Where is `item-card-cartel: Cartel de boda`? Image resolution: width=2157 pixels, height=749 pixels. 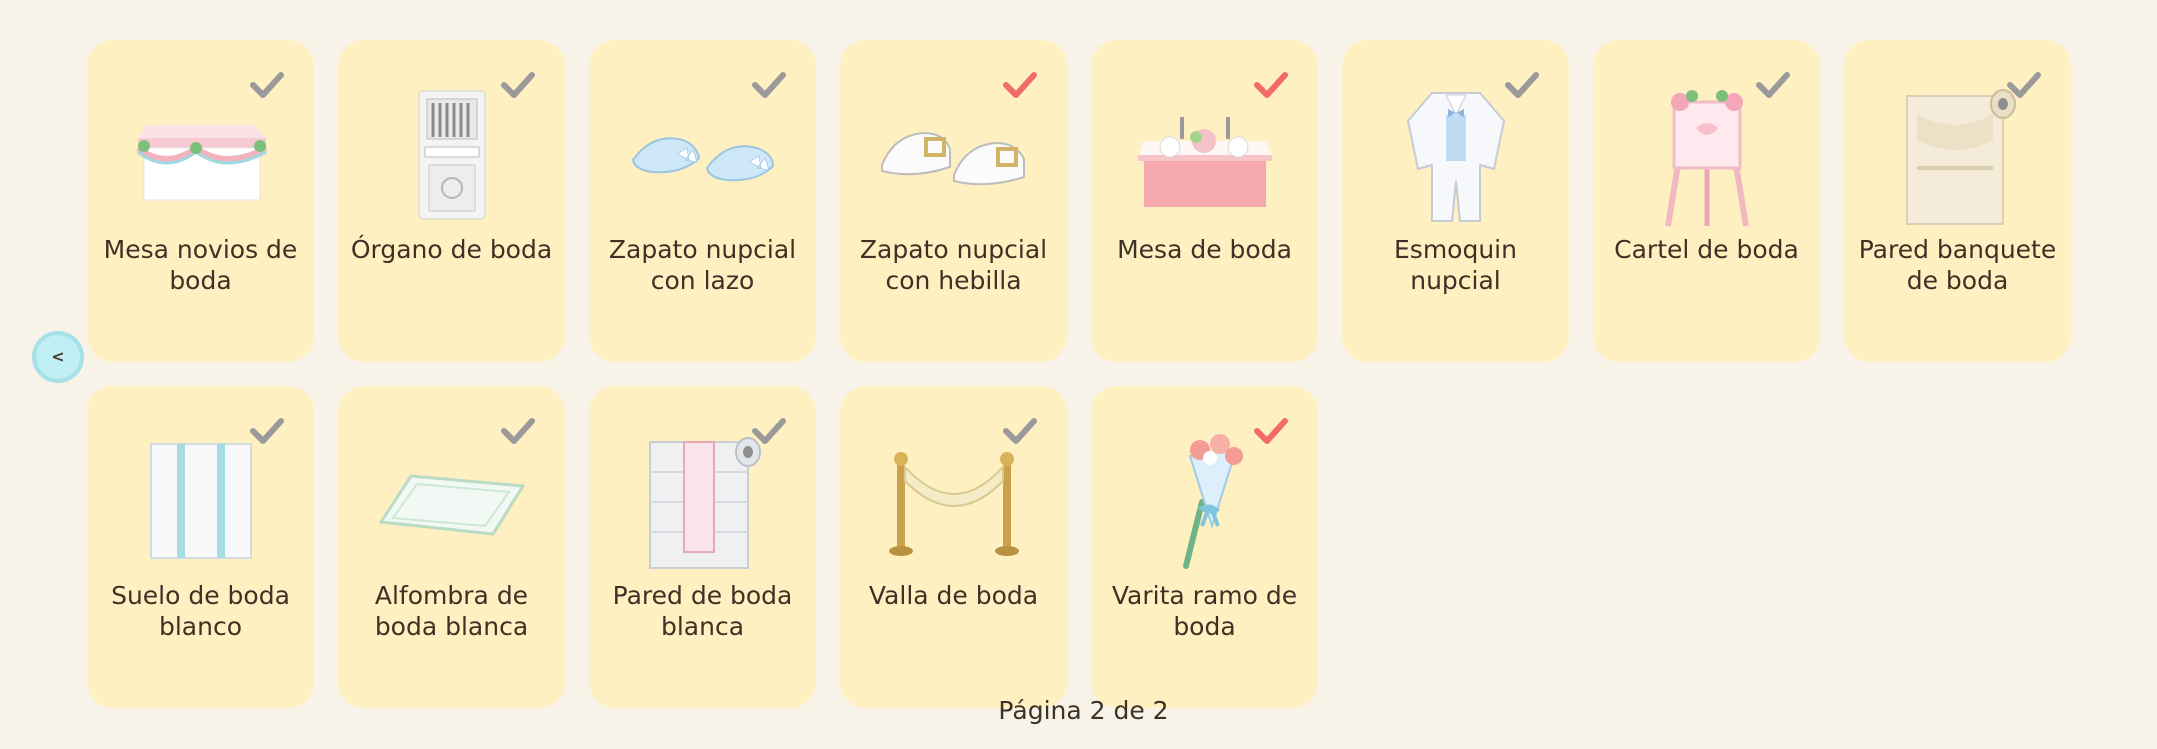 item-card-cartel: Cartel de boda is located at coordinates (1706, 201).